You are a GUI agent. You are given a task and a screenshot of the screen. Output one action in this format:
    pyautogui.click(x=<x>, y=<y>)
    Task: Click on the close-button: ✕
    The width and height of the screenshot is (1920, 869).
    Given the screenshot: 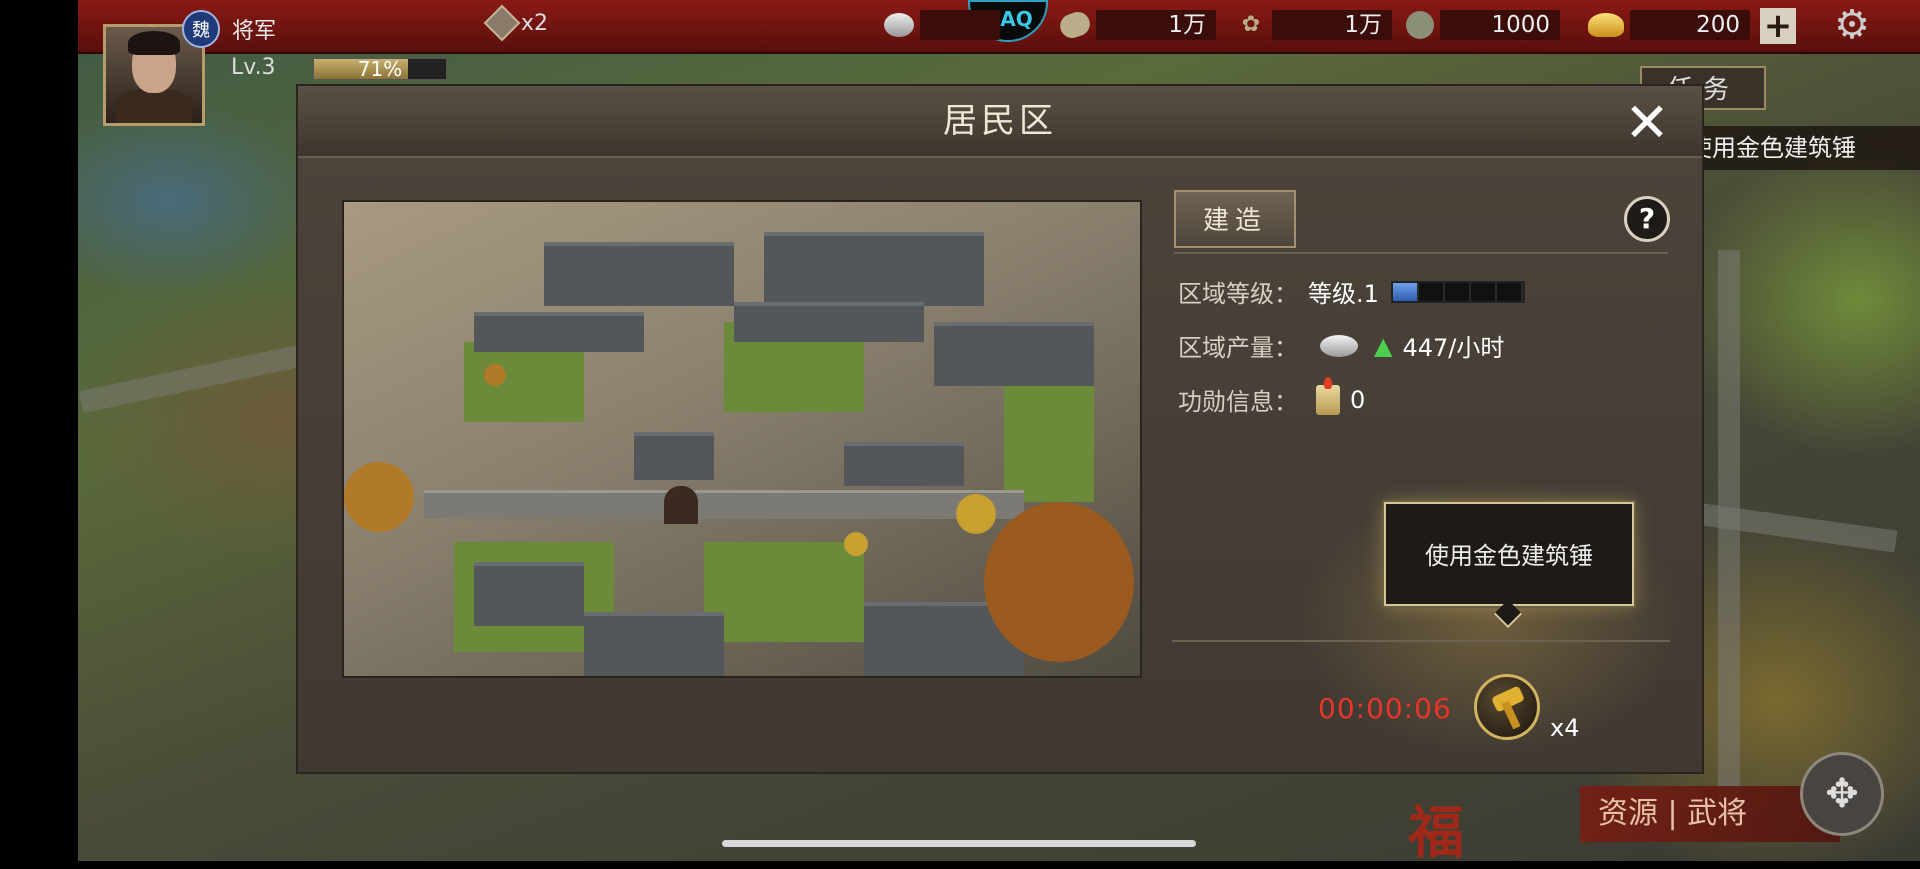 What is the action you would take?
    pyautogui.click(x=1647, y=123)
    